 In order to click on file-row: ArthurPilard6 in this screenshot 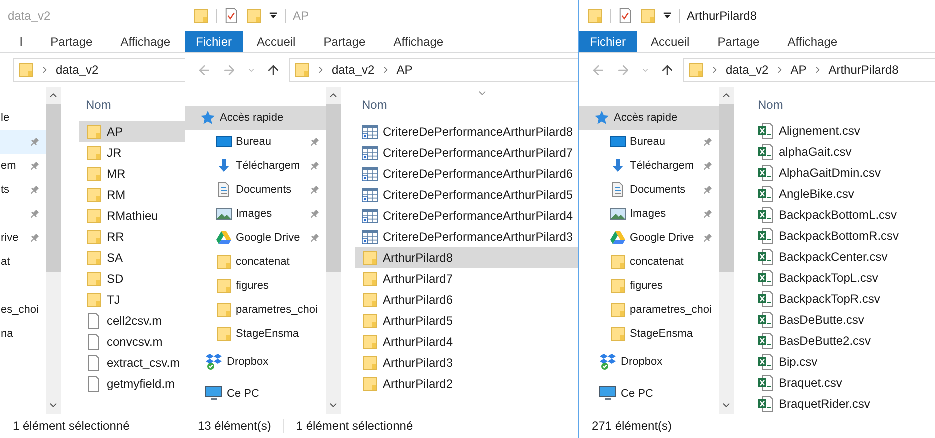, I will do `click(466, 299)`.